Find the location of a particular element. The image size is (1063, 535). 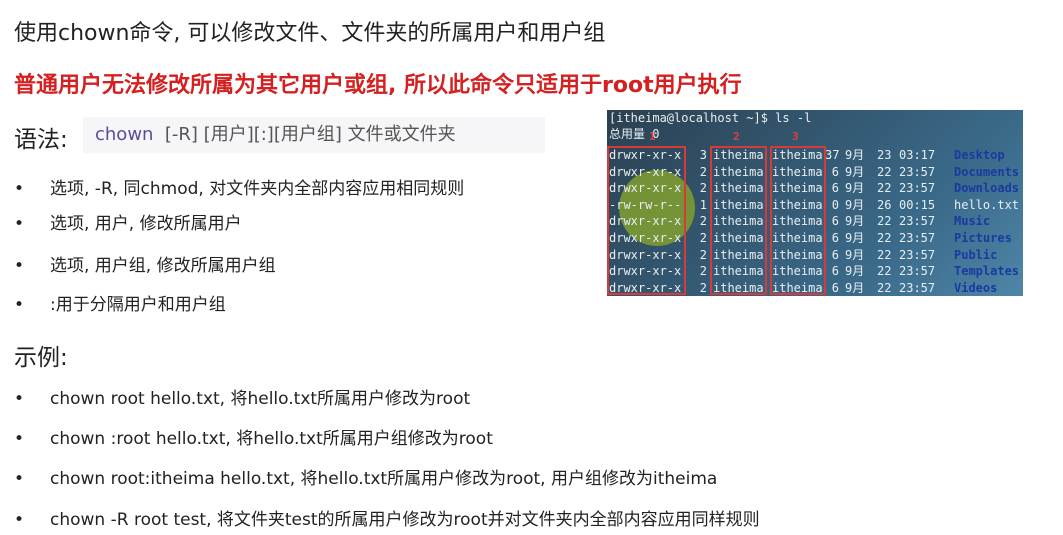

cell-size: 0 is located at coordinates (835, 204).